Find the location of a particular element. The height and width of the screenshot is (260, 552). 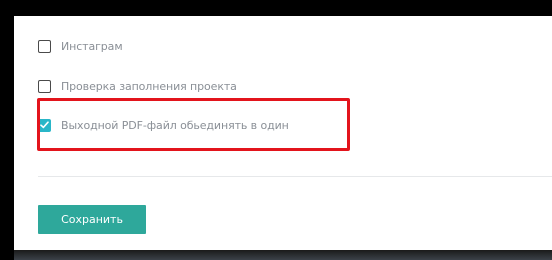

option-instagram-label: Инстаграм is located at coordinates (92, 46).